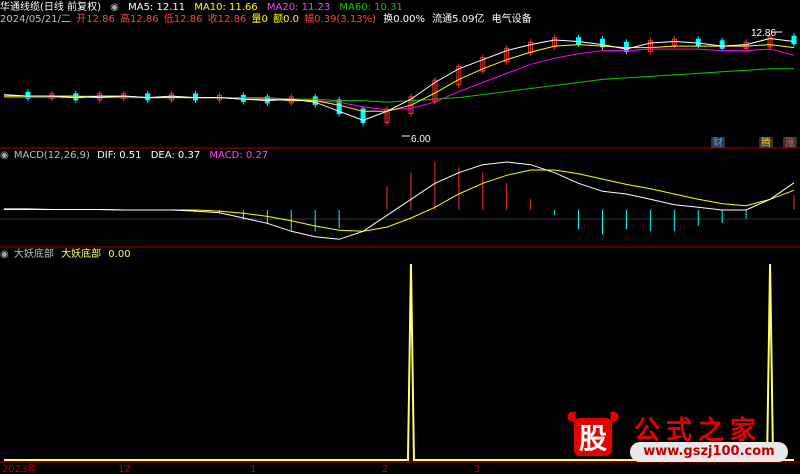  I want to click on badge-teng: 腾, so click(766, 142).